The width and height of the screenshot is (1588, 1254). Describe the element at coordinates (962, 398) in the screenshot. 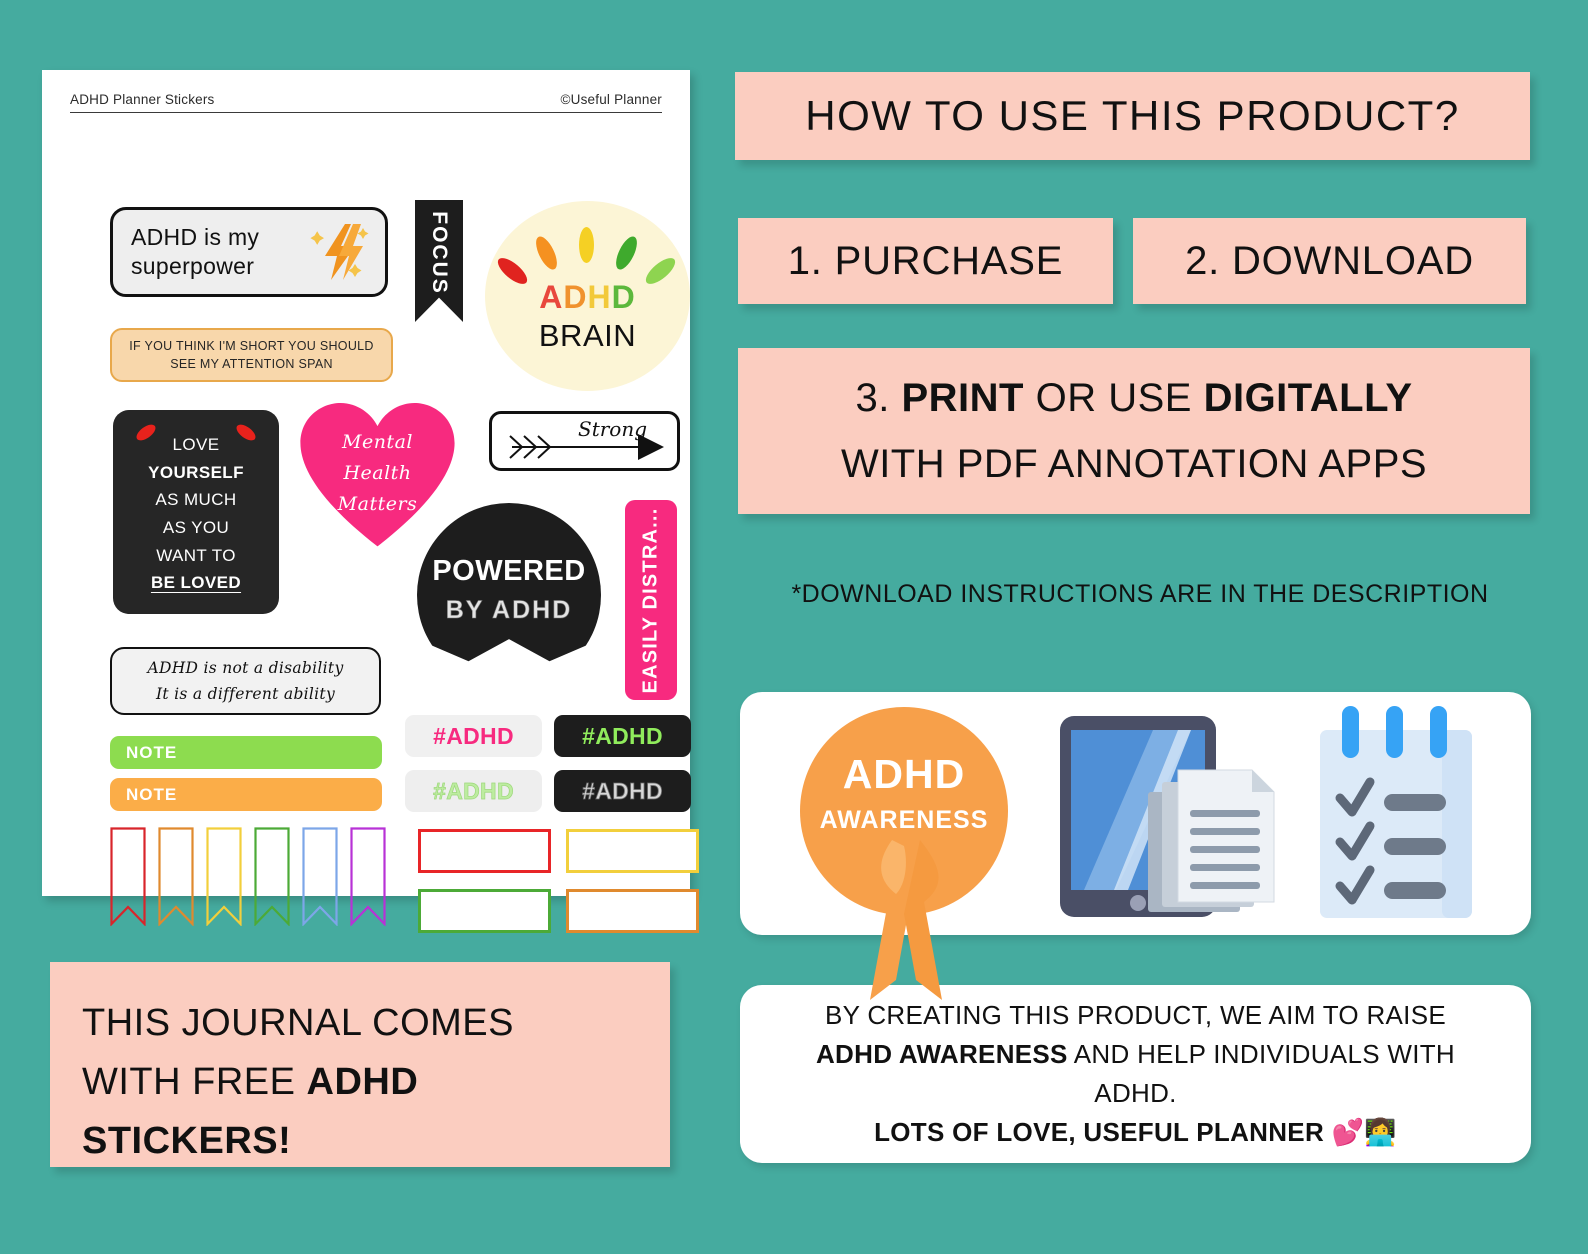

I see `step-3-print-word: PRINT` at that location.